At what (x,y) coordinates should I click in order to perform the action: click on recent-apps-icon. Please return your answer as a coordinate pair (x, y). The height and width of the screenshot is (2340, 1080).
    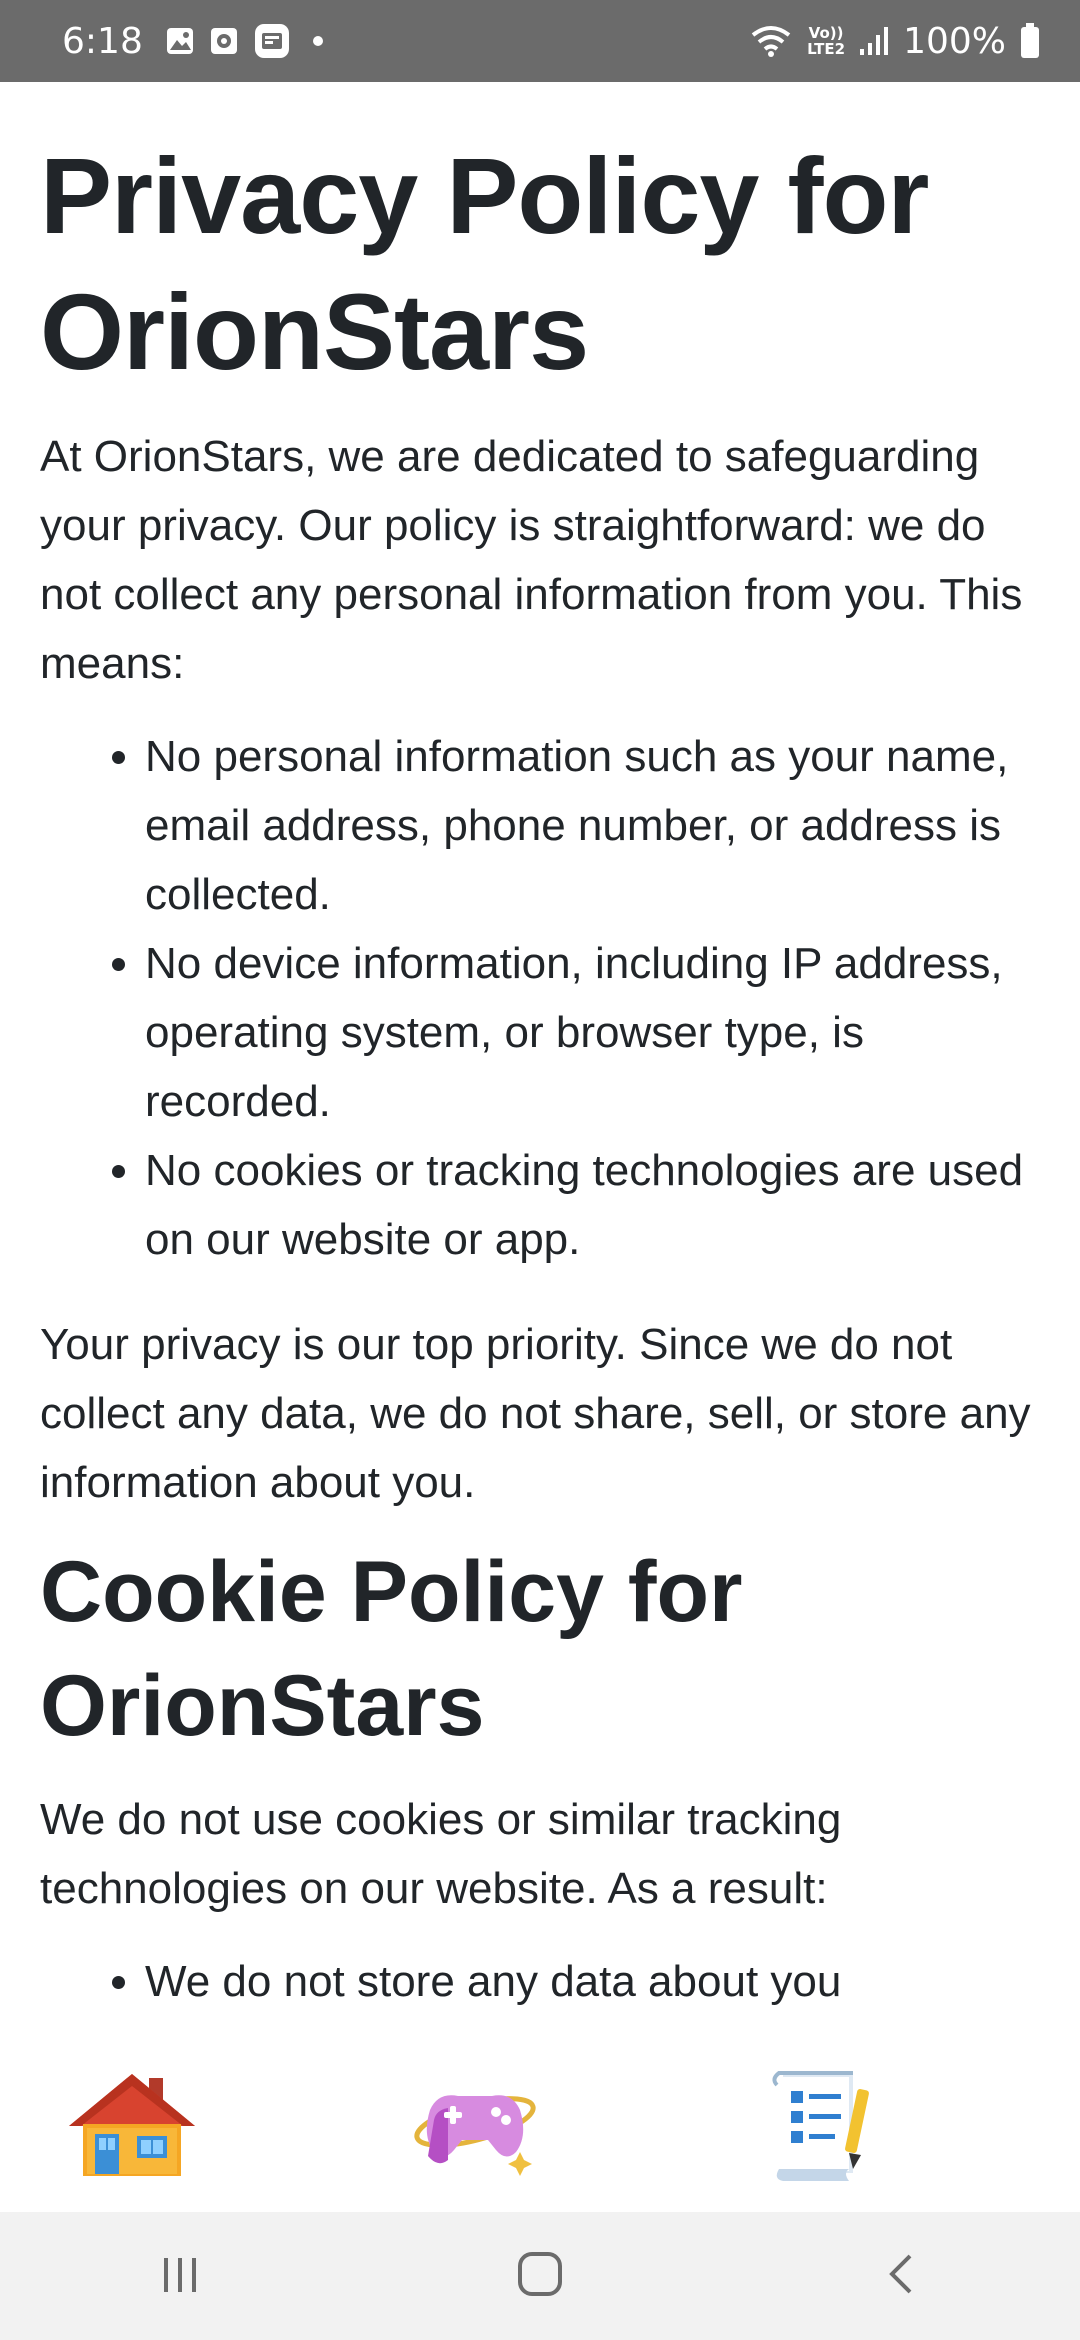
    Looking at the image, I should click on (180, 2276).